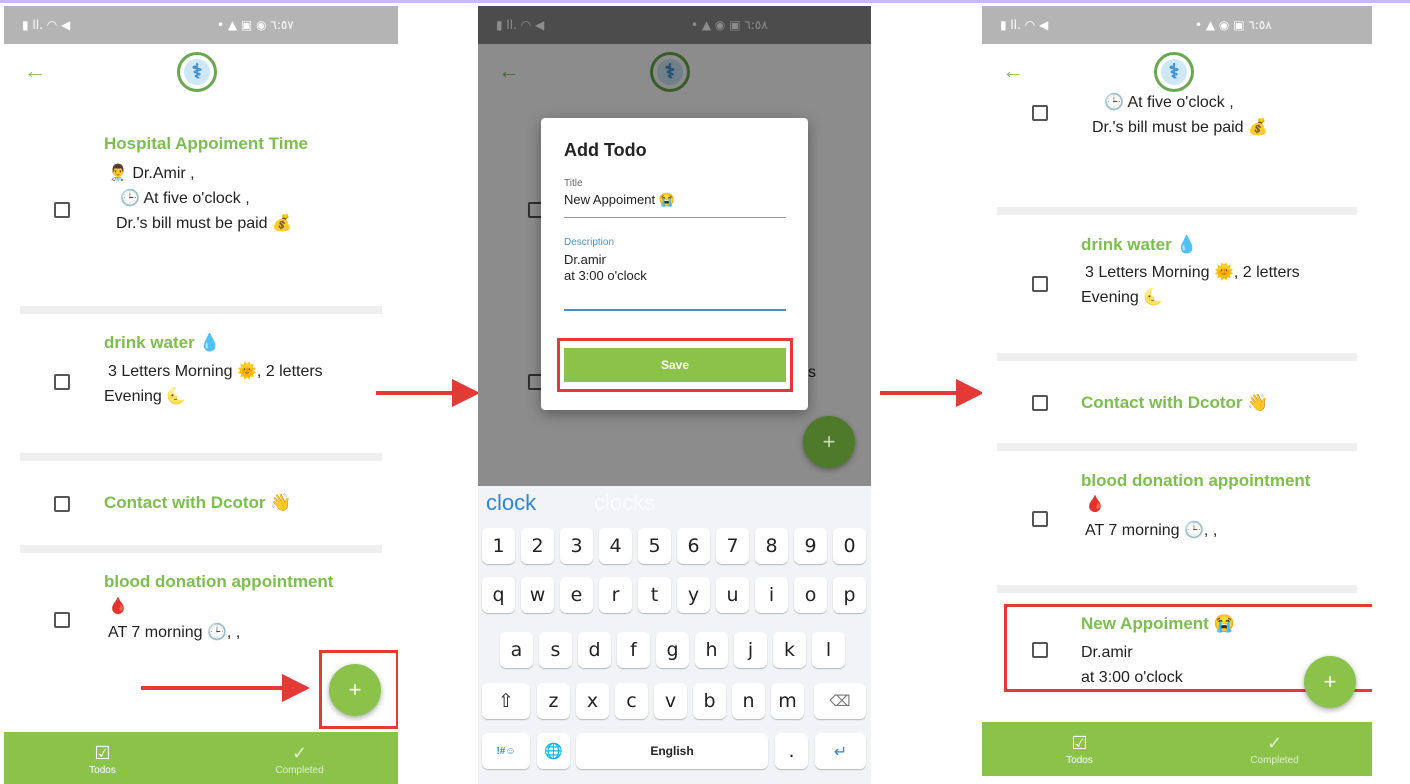  I want to click on description-input-line: at 3:00 o'clock, so click(605, 276).